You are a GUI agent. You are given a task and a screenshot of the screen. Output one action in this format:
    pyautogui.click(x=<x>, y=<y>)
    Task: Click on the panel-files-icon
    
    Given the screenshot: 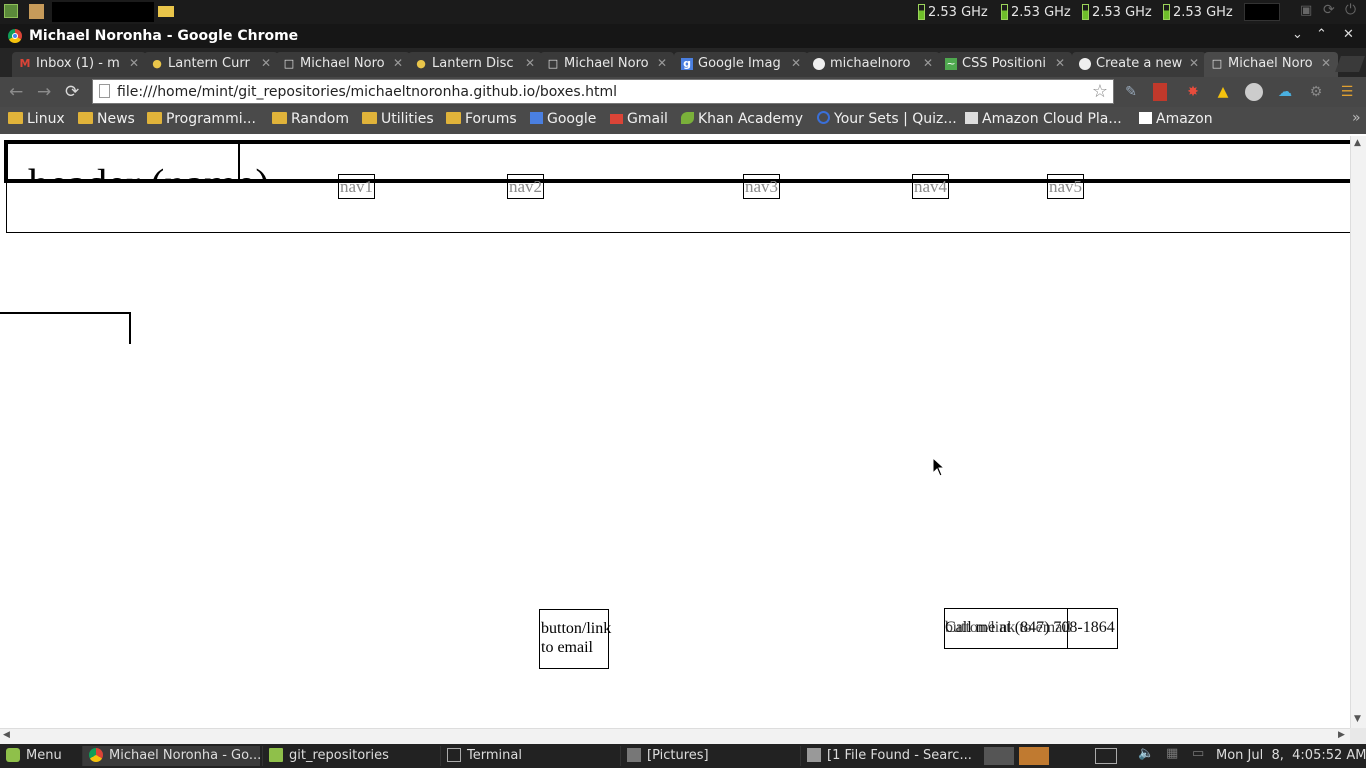 What is the action you would take?
    pyautogui.click(x=36, y=11)
    